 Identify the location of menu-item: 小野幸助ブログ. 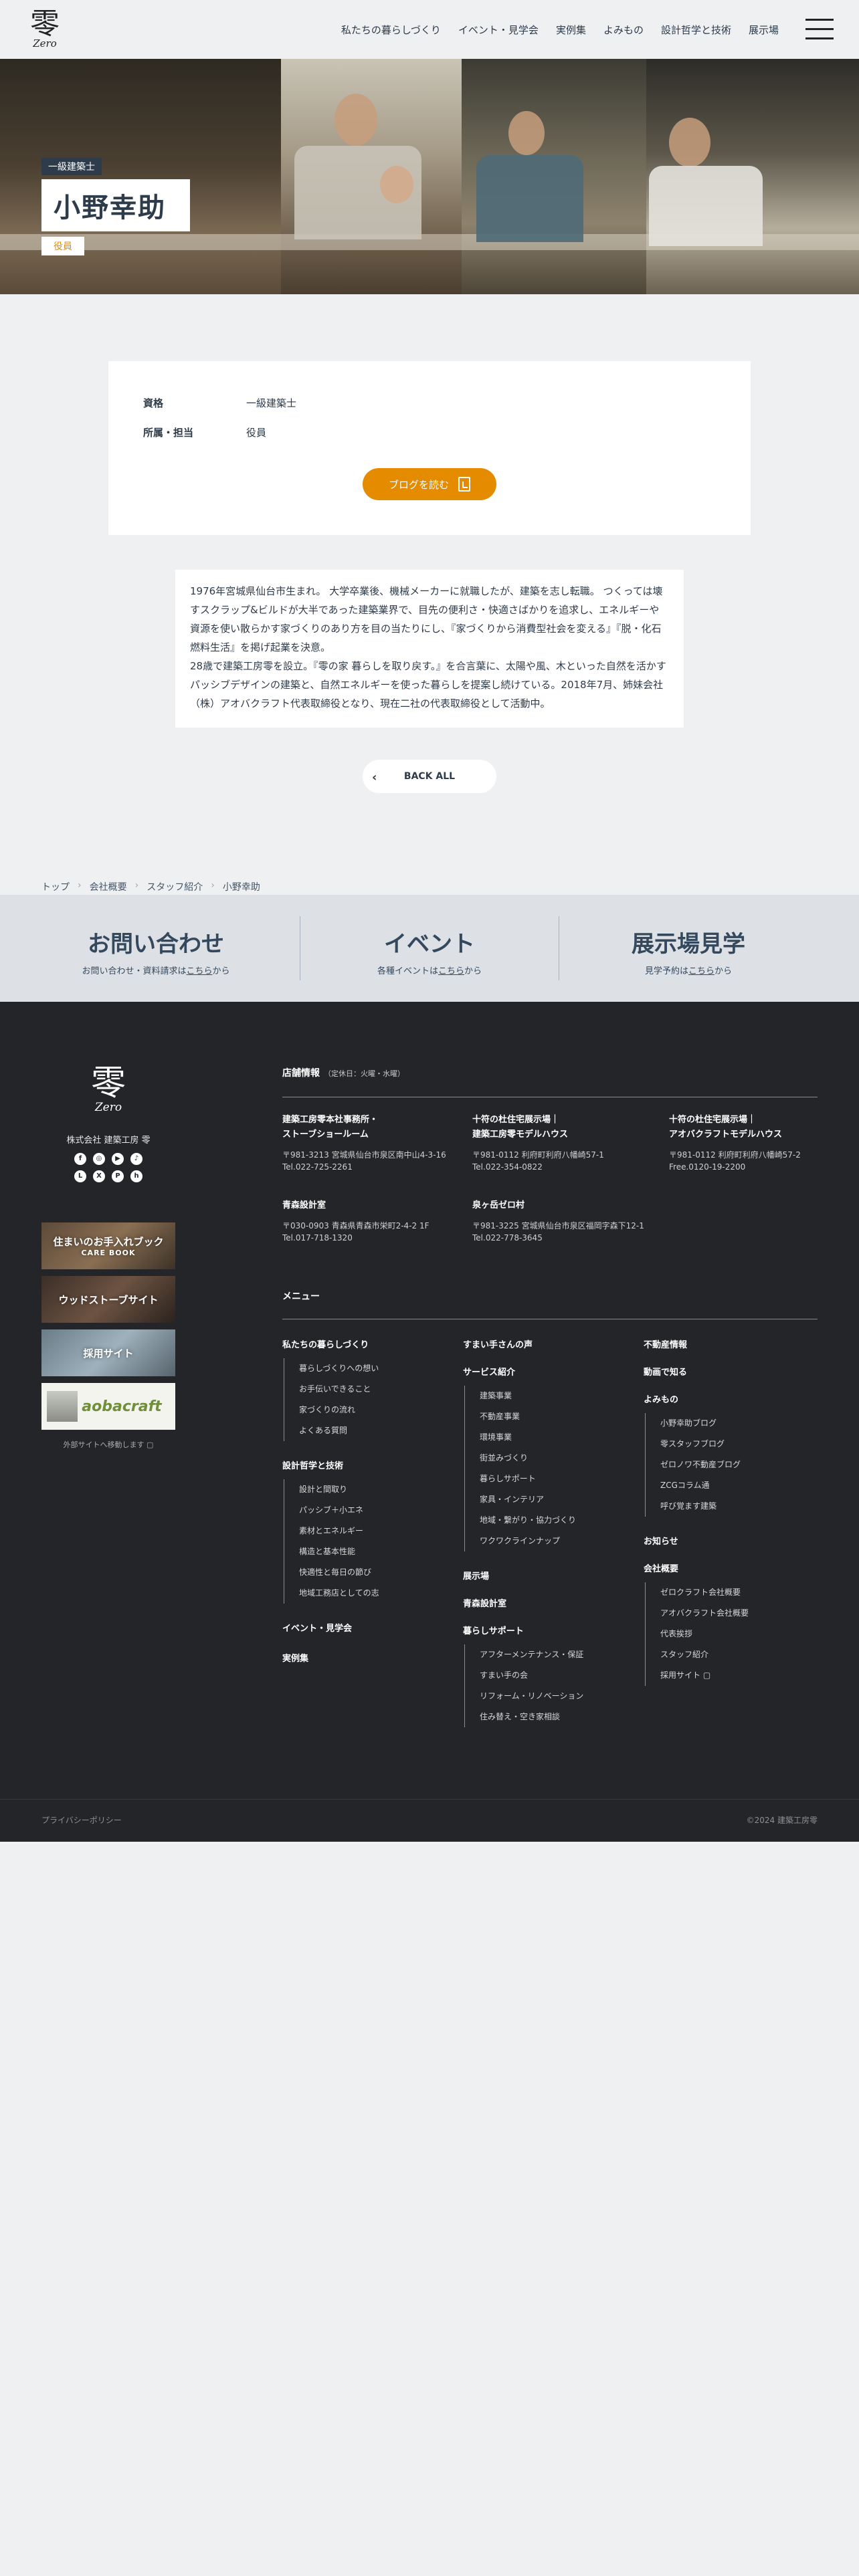
(739, 1424).